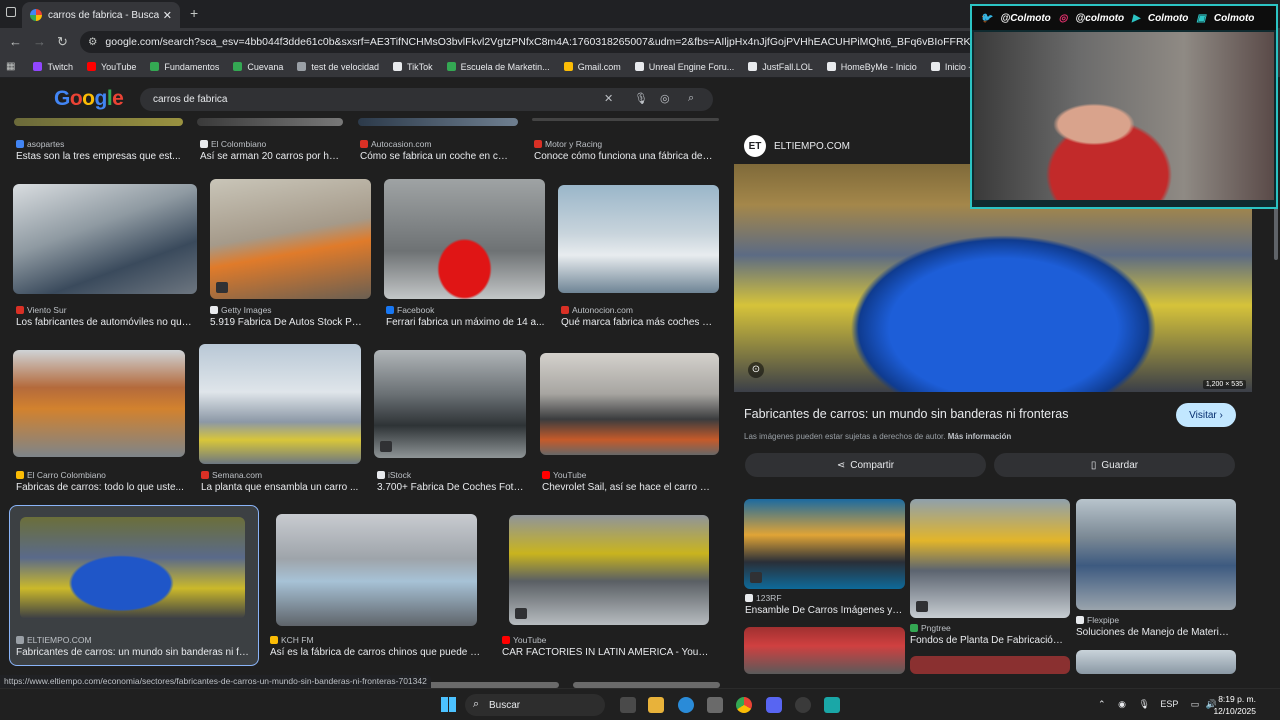 The height and width of the screenshot is (720, 1280). What do you see at coordinates (194, 13) in the screenshot?
I see `new-tab-button: +` at bounding box center [194, 13].